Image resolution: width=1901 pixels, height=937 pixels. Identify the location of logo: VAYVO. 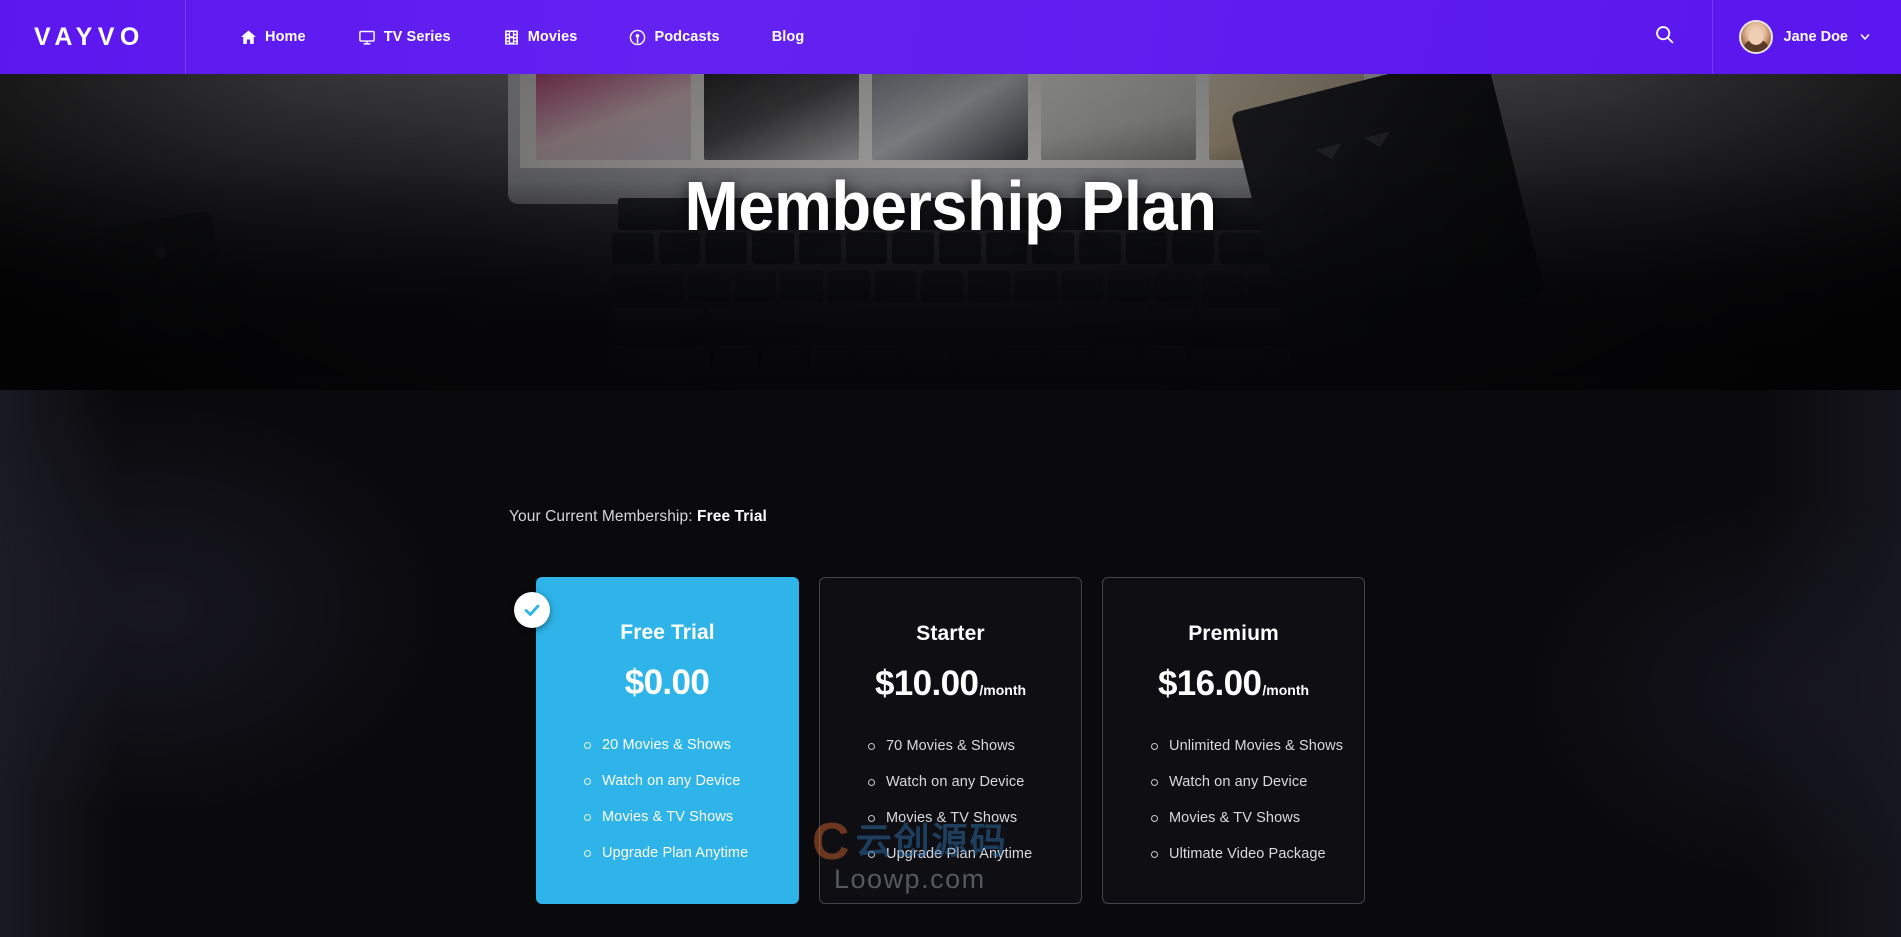
(93, 37).